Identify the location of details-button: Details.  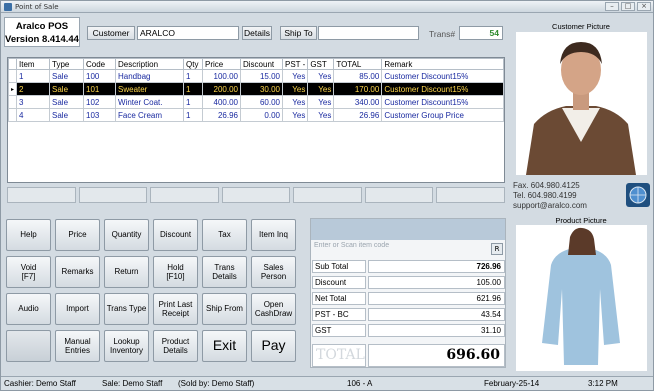
(257, 33).